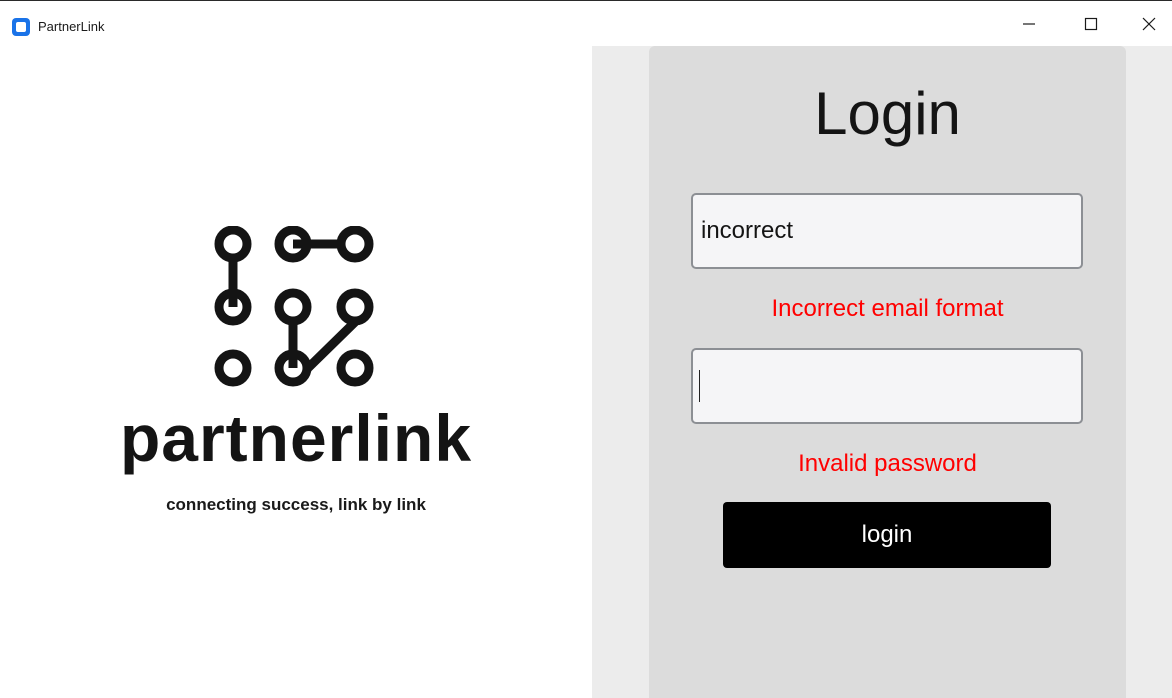 The height and width of the screenshot is (698, 1172). What do you see at coordinates (296, 504) in the screenshot?
I see `brand-tagline: connecting success, link by link` at bounding box center [296, 504].